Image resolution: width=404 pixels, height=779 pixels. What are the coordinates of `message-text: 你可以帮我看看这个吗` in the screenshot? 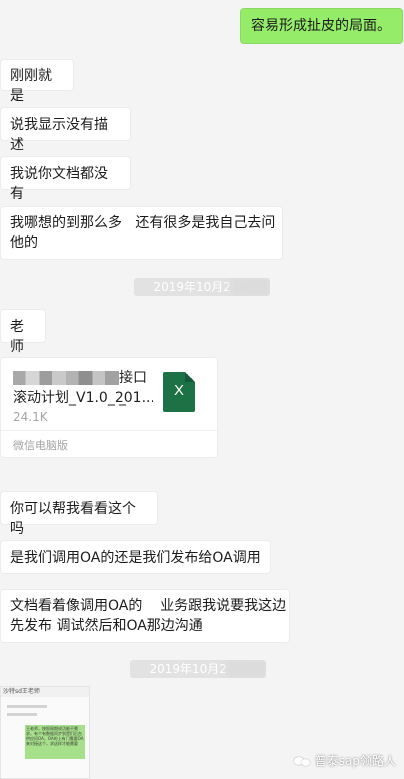 It's located at (73, 519).